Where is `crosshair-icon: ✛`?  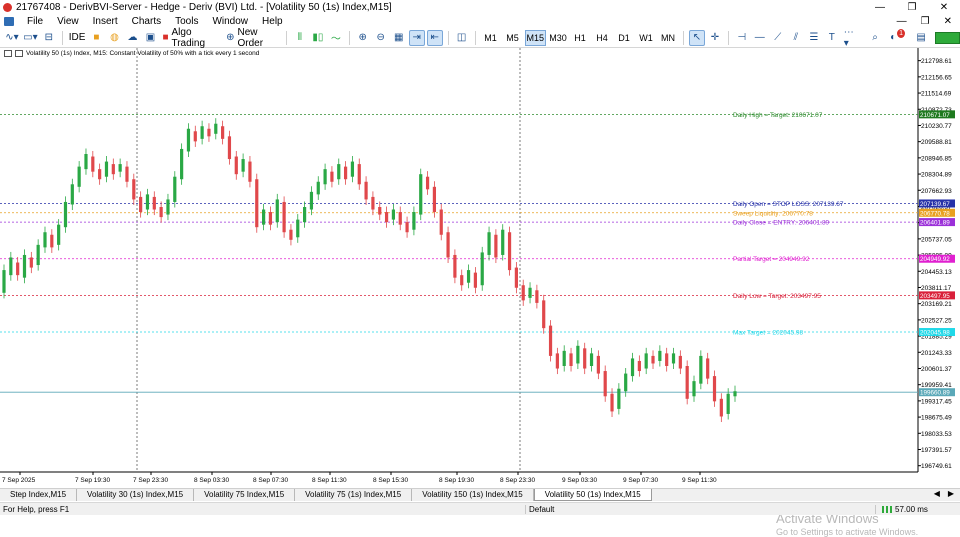
crosshair-icon: ✛ is located at coordinates (715, 38).